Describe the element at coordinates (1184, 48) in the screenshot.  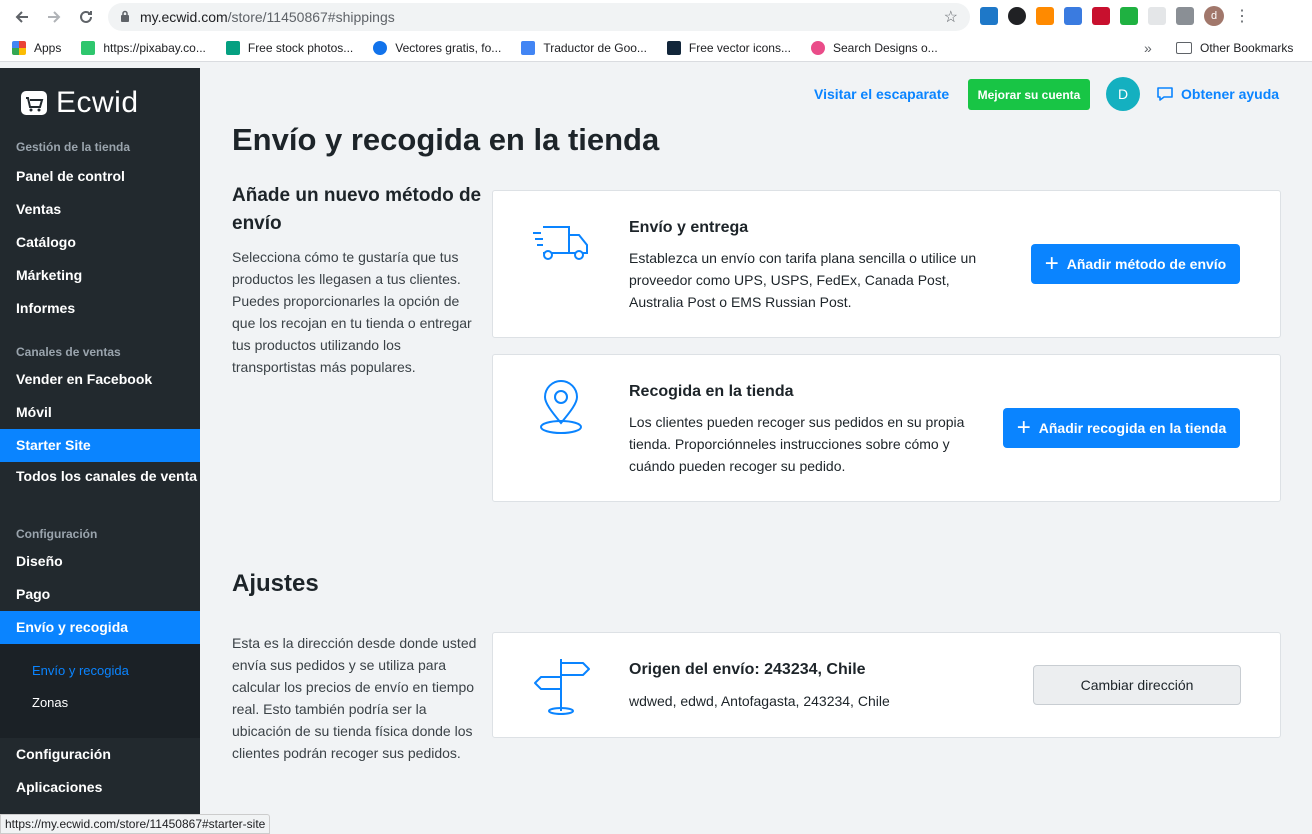
I see `folder-icon` at that location.